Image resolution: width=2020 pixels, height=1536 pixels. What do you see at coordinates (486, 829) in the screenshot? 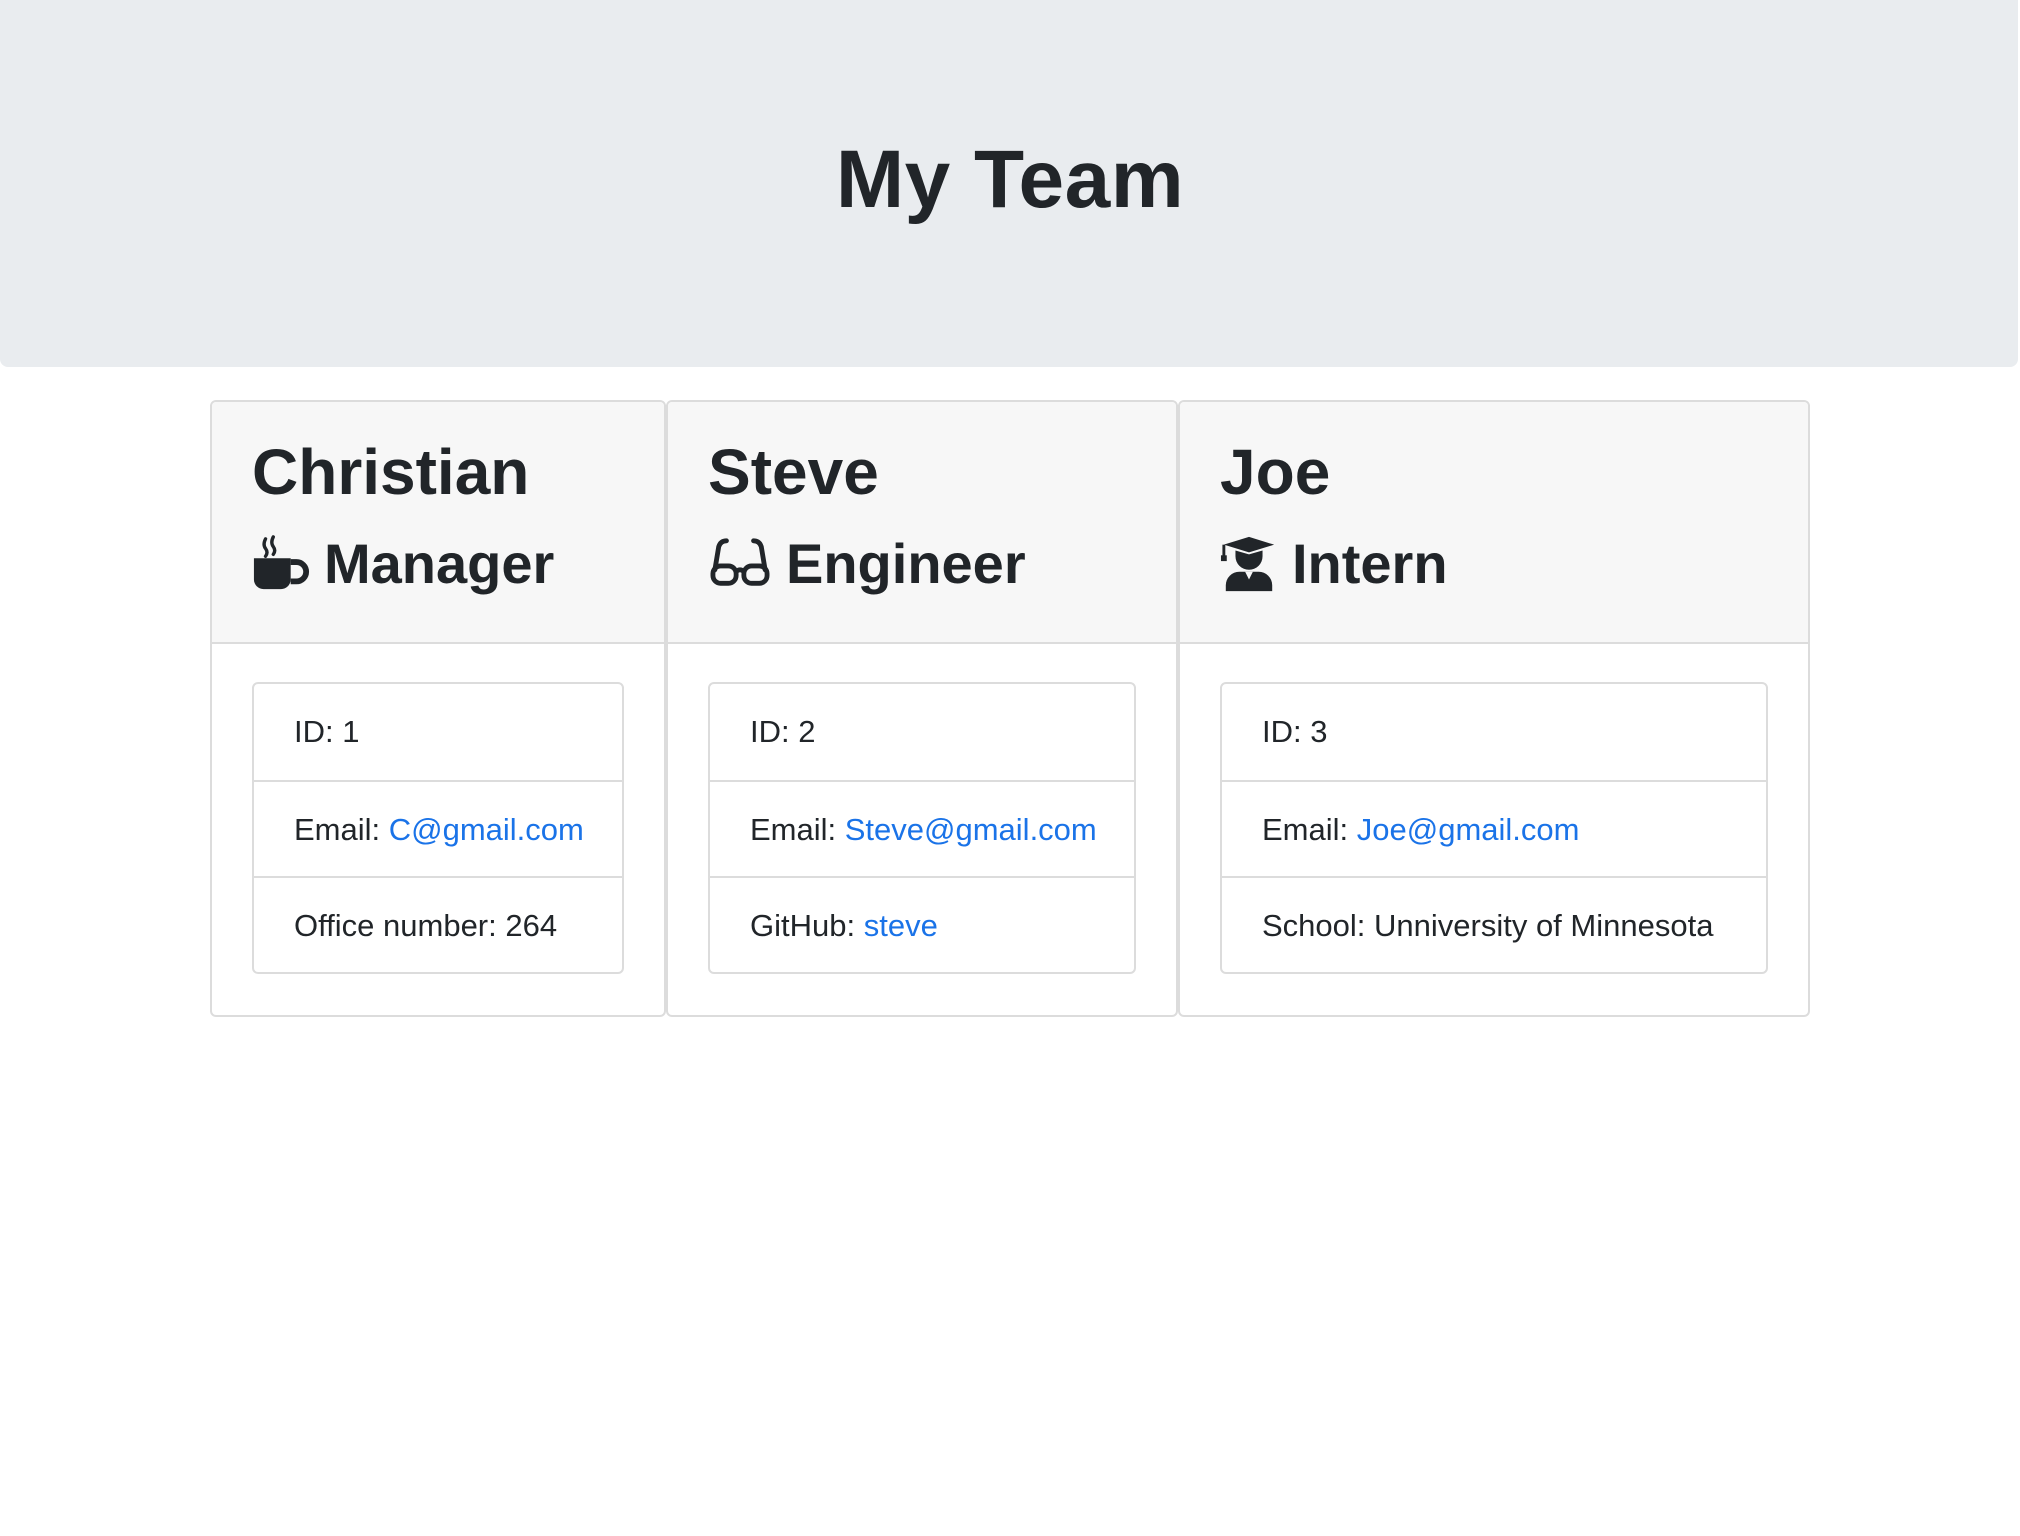
I see `email-link: C@gmail.com` at bounding box center [486, 829].